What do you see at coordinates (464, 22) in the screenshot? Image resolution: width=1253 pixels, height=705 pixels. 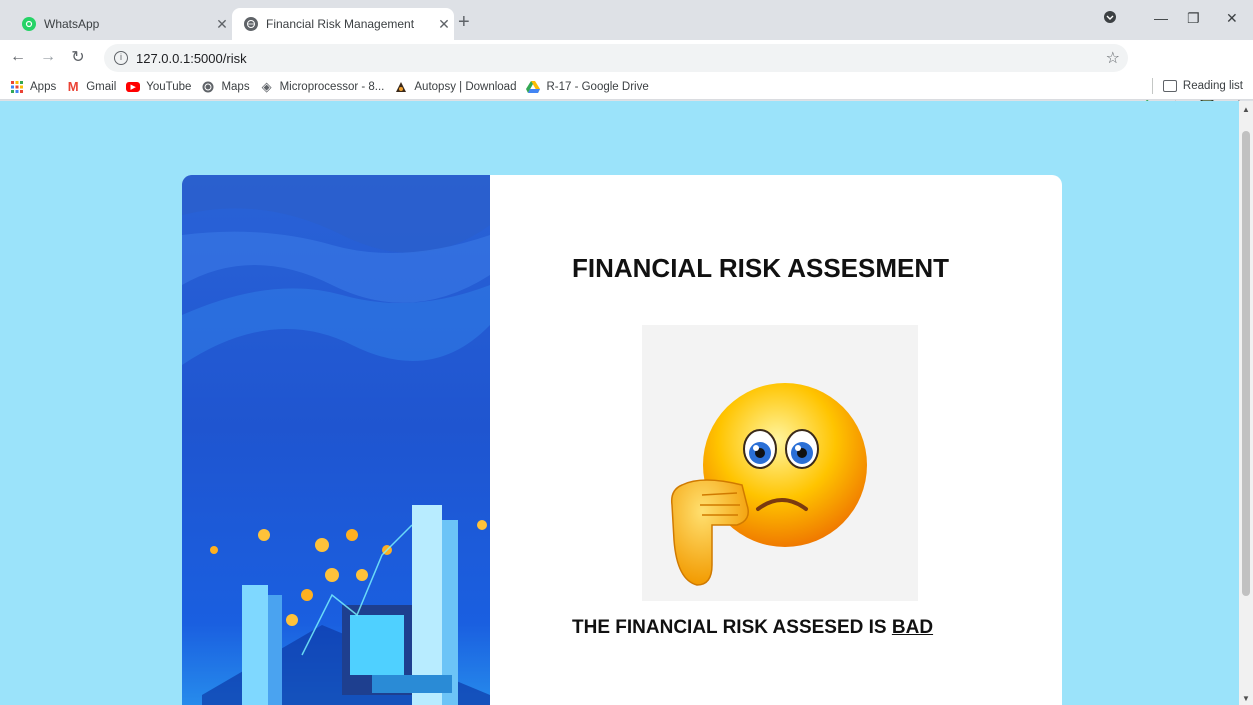 I see `new-tab-icon: +` at bounding box center [464, 22].